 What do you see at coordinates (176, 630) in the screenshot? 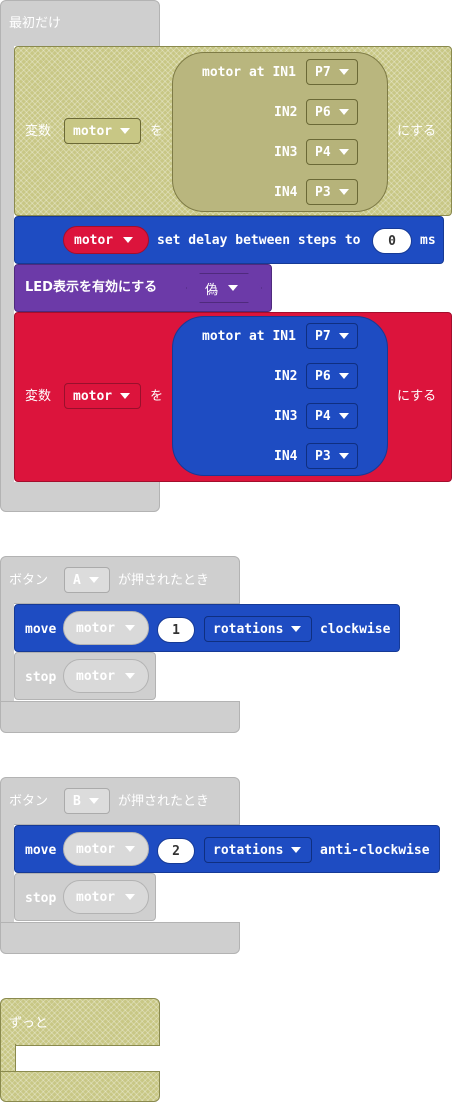
I see `rotation-count-input: 1` at bounding box center [176, 630].